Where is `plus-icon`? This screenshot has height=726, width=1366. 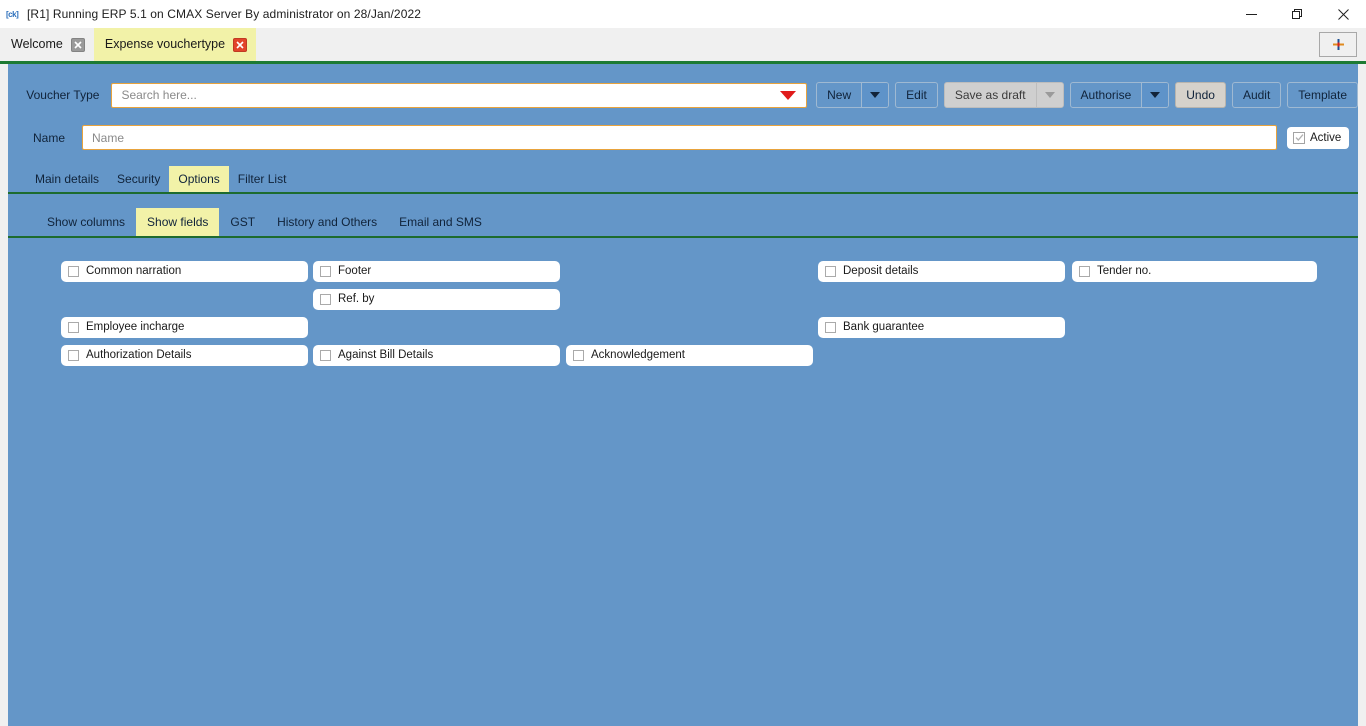 plus-icon is located at coordinates (1338, 44).